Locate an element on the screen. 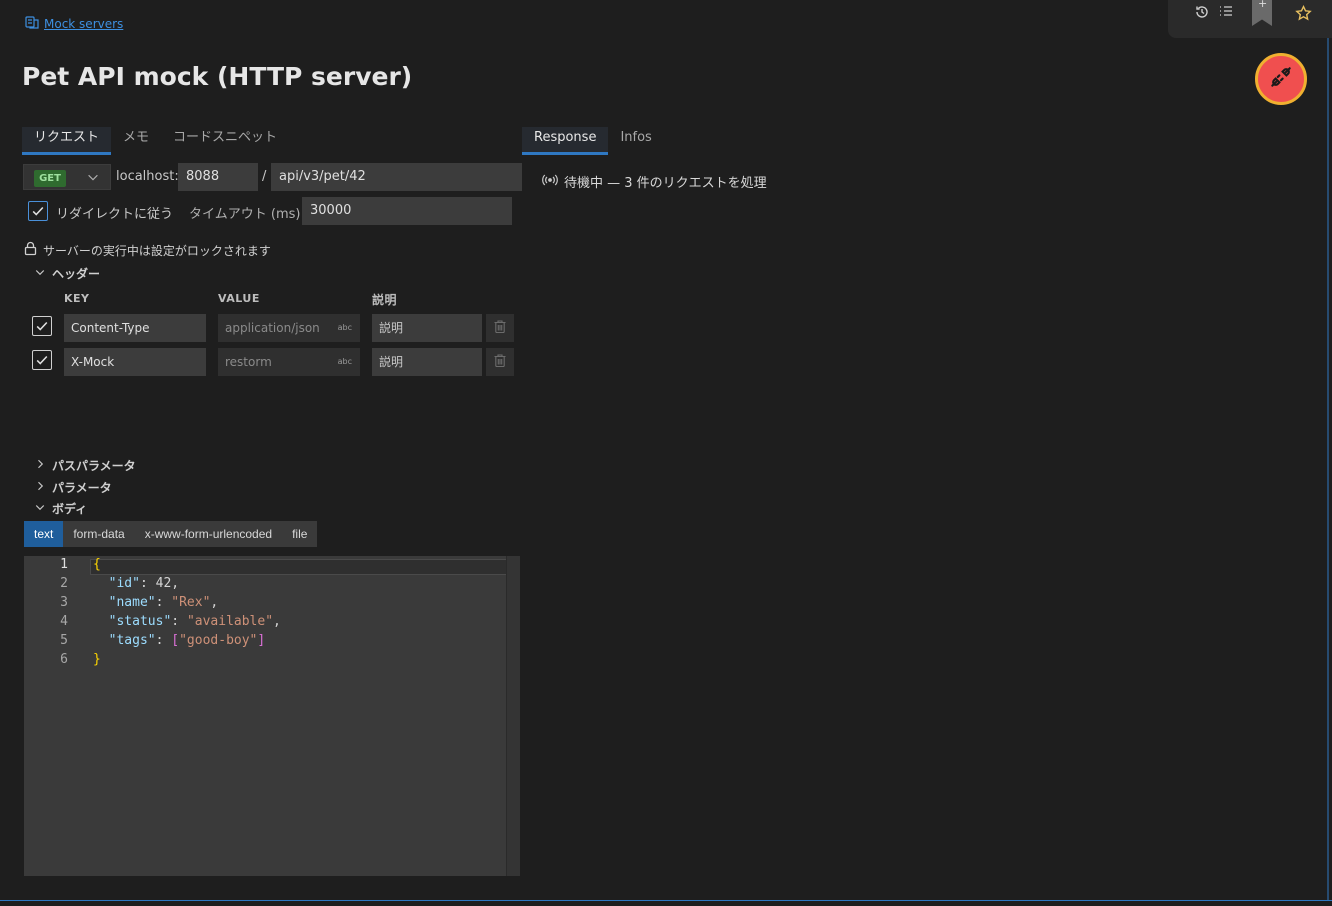 This screenshot has height=906, width=1332. headers-section-toggle: ヘッダー is located at coordinates (67, 273).